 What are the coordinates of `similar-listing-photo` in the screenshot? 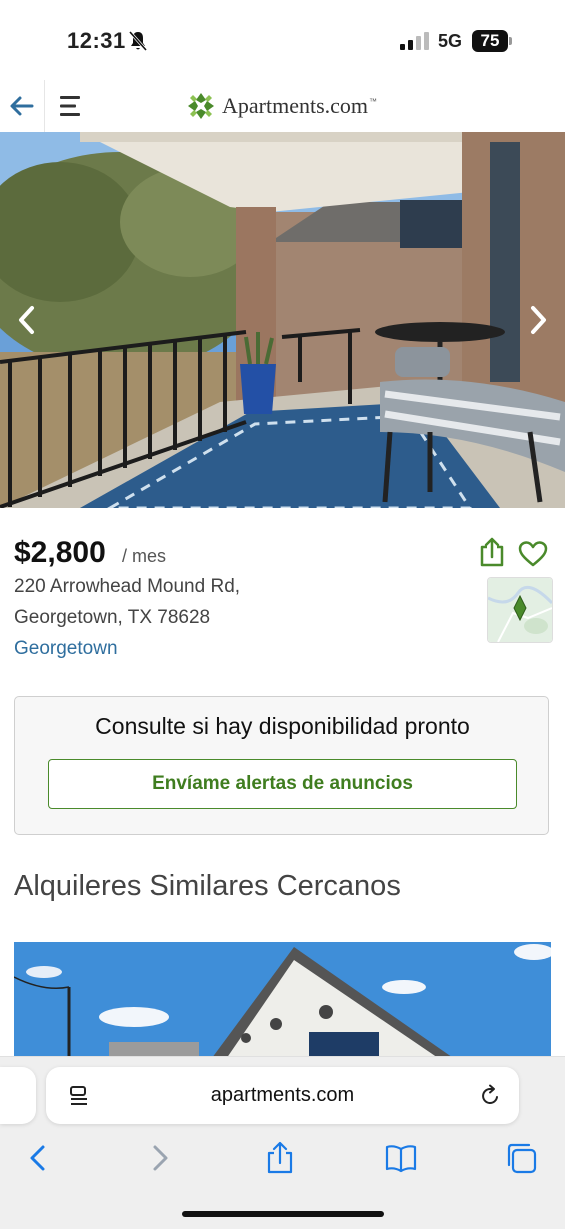 It's located at (282, 1002).